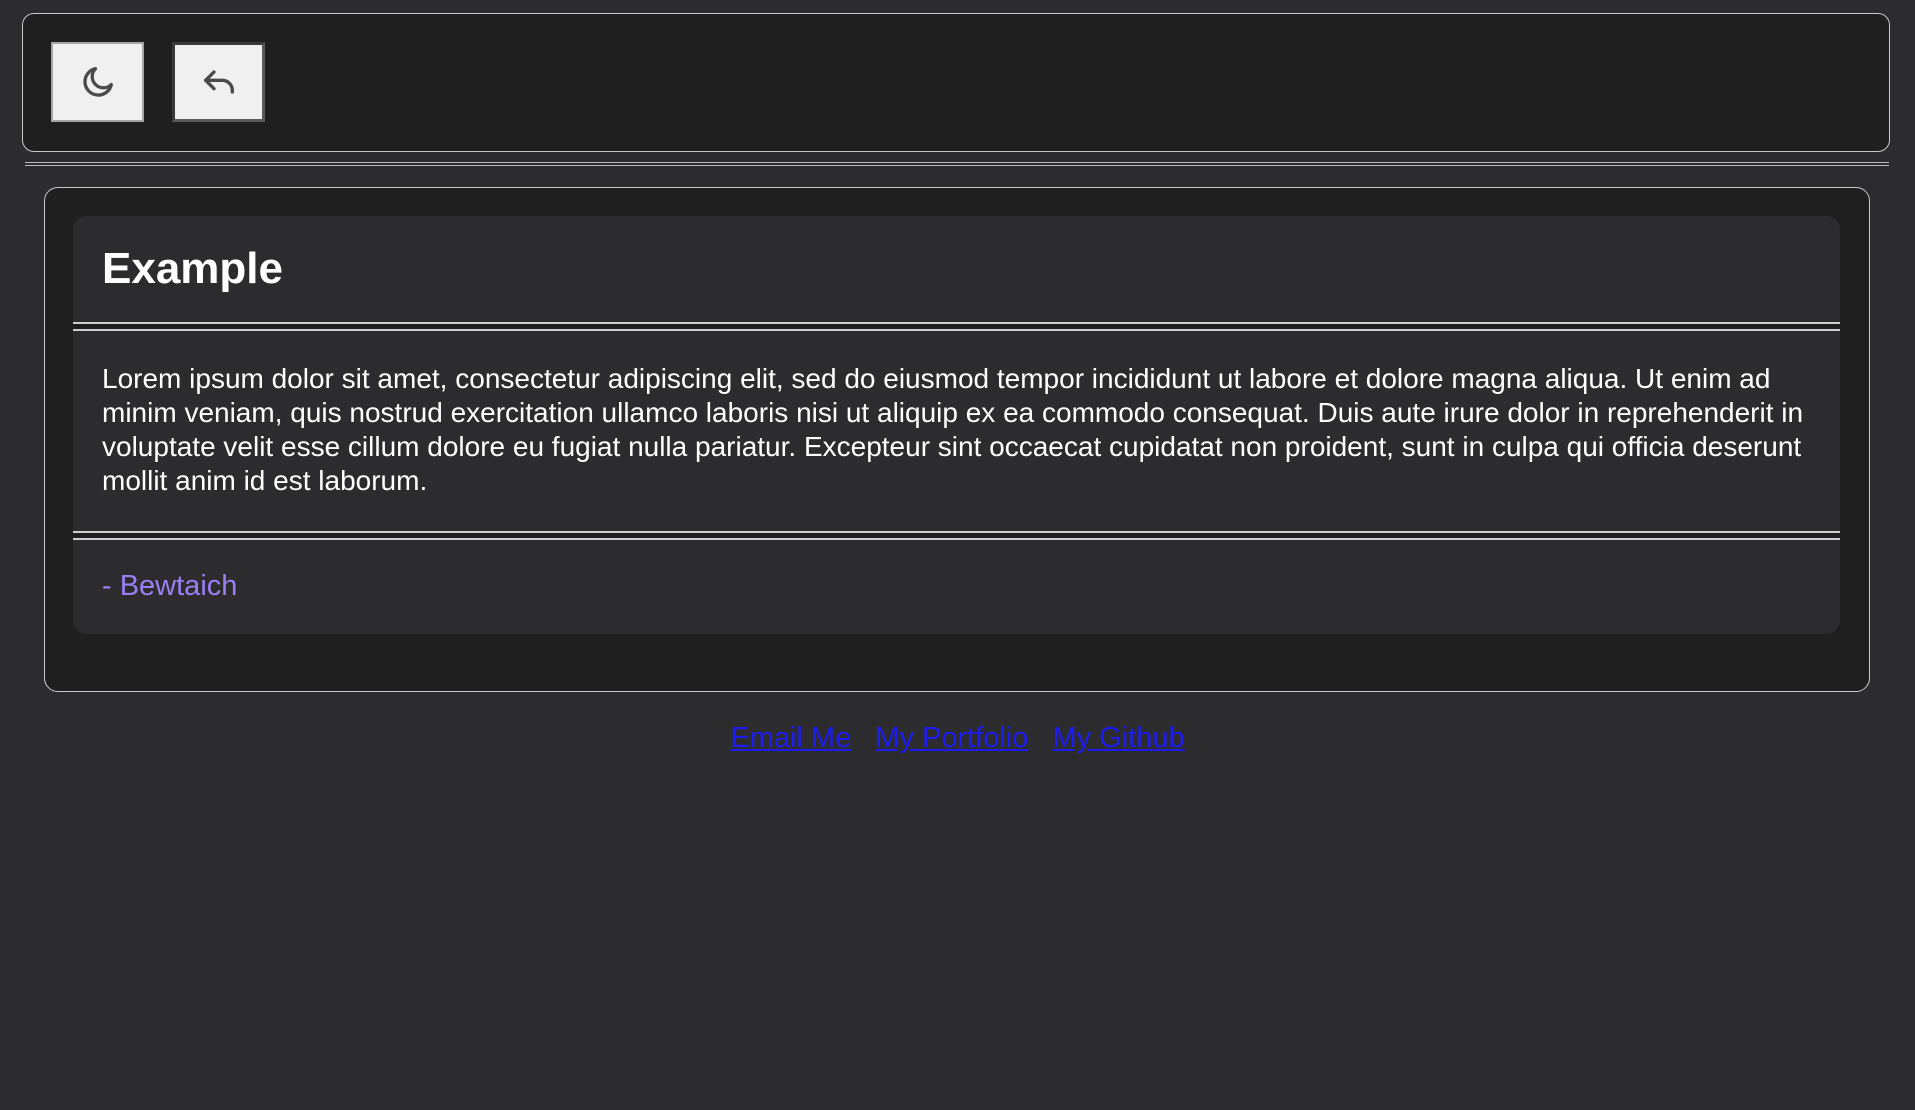 This screenshot has width=1915, height=1110. Describe the element at coordinates (790, 738) in the screenshot. I see `email-me-link: Email Me` at that location.